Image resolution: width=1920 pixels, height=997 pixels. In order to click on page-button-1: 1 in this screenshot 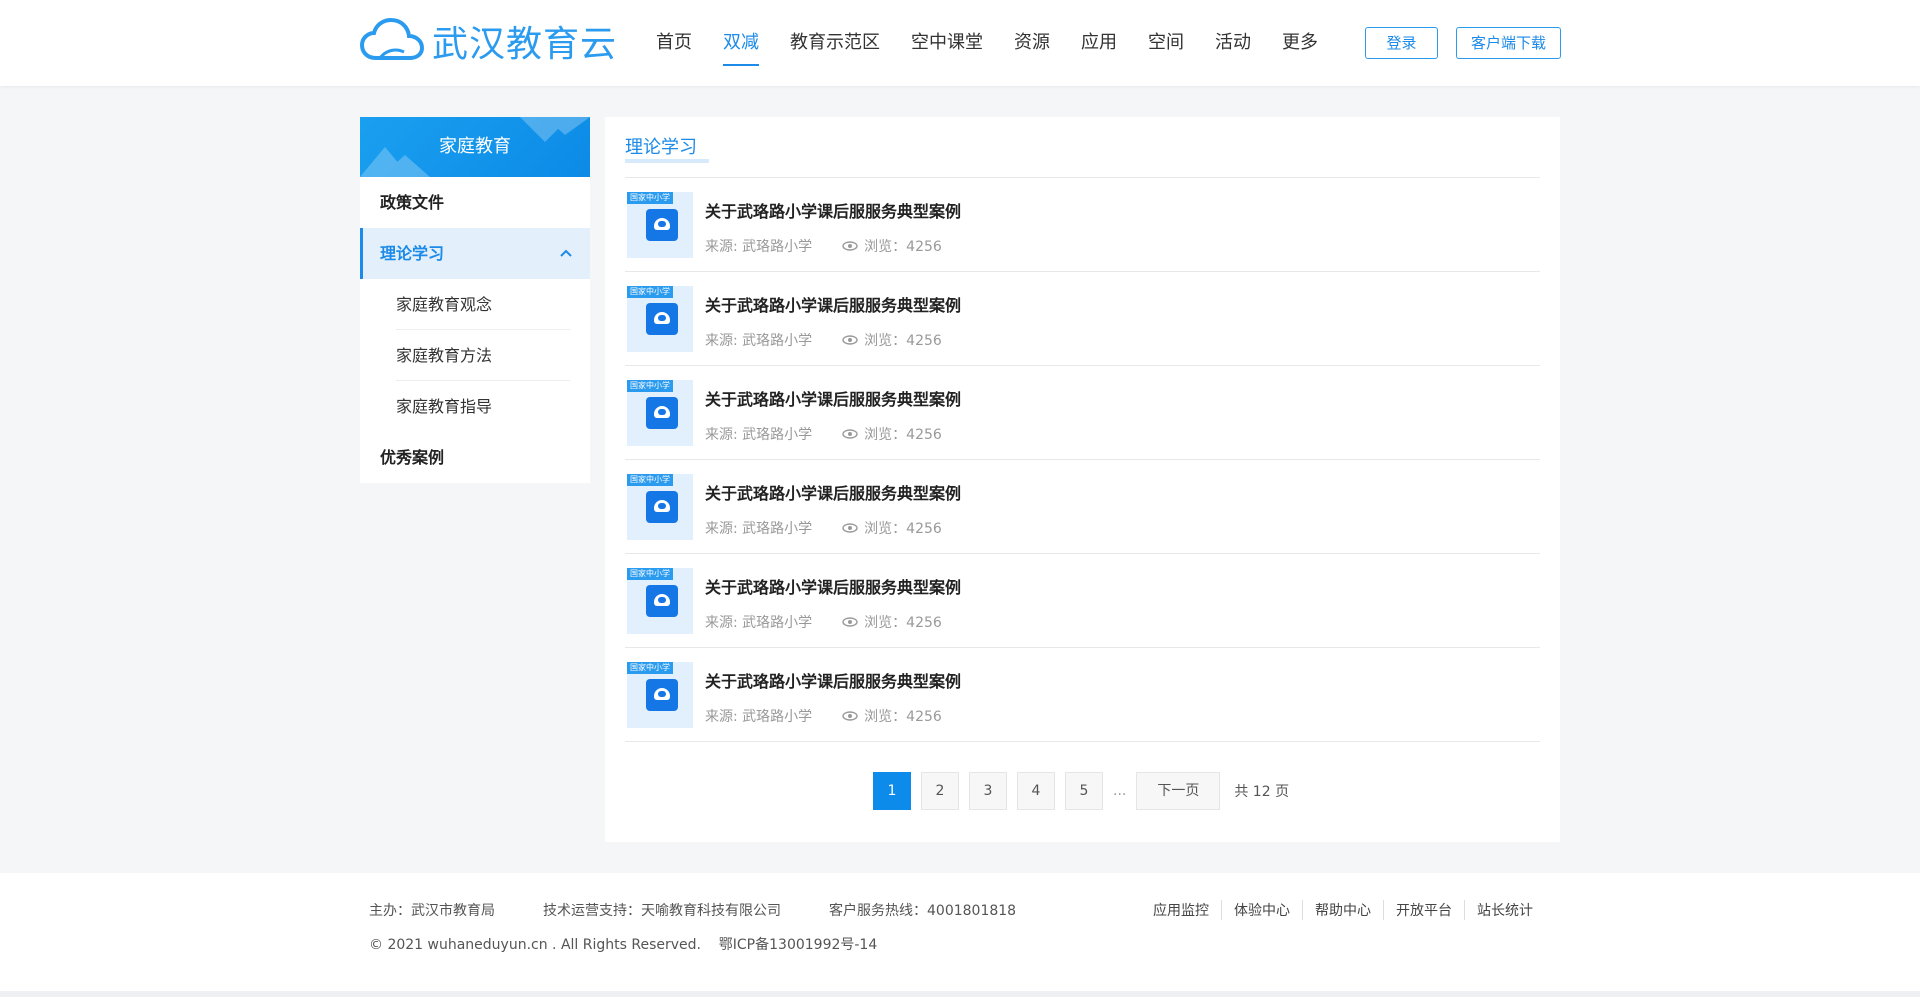, I will do `click(892, 791)`.